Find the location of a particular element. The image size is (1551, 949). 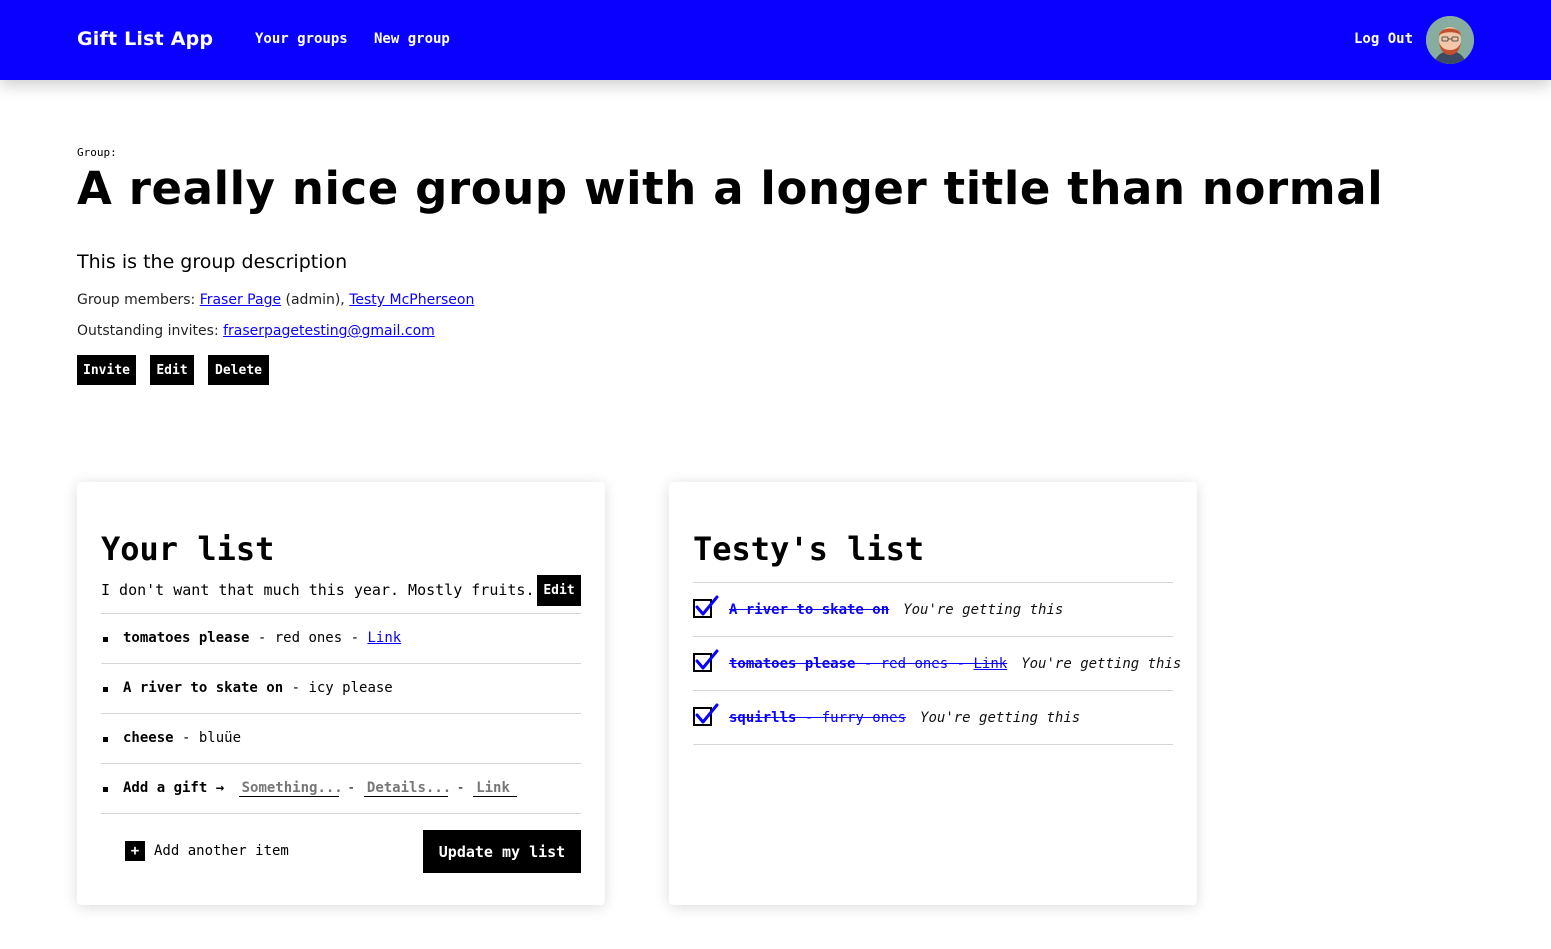

testys-list-title: Testy's list is located at coordinates (809, 549).